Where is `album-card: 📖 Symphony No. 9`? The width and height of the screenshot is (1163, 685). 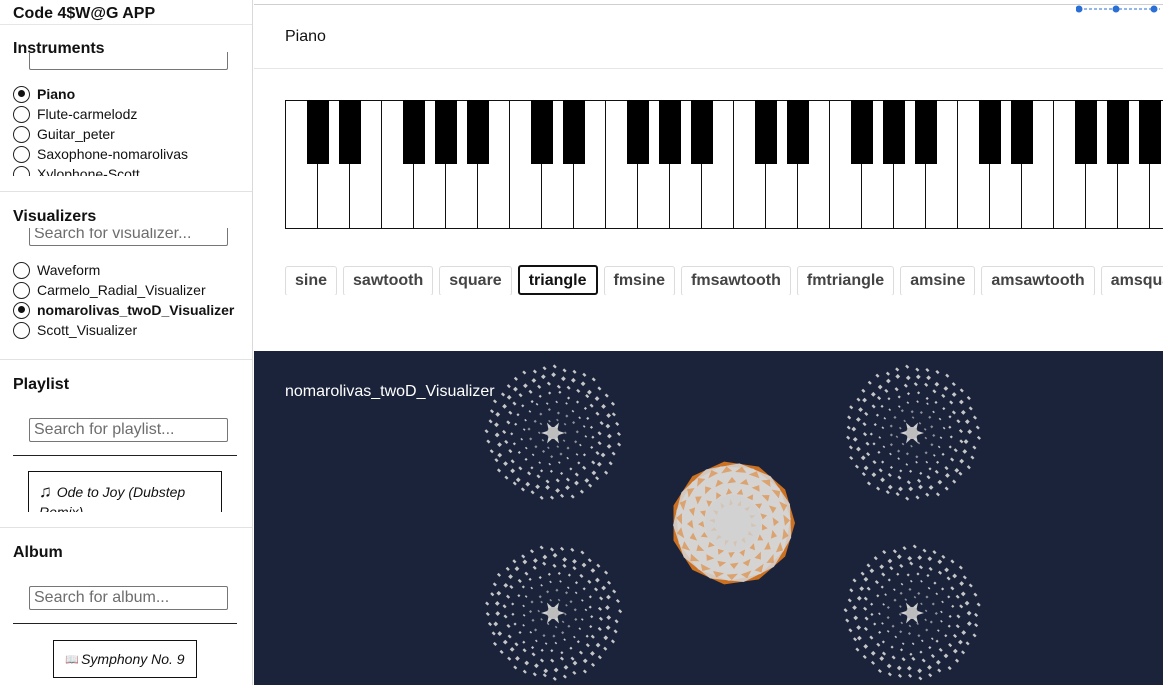 album-card: 📖 Symphony No. 9 is located at coordinates (125, 659).